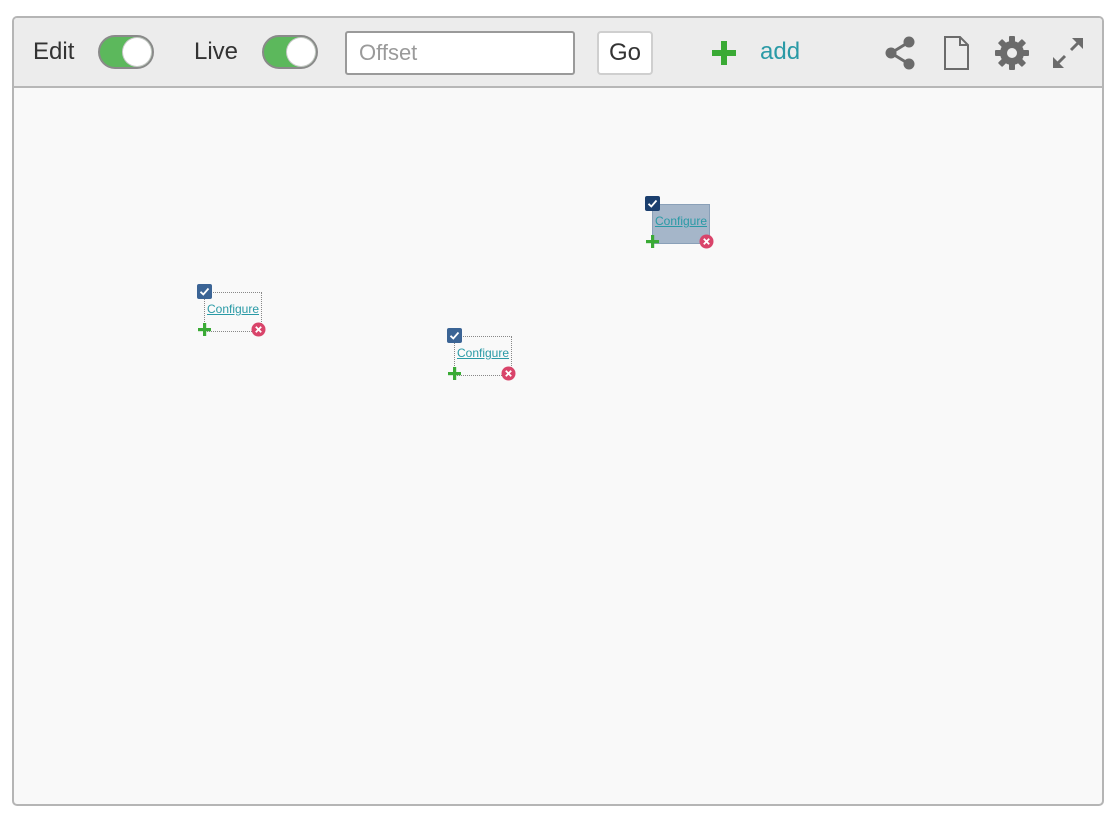 This screenshot has height=820, width=1116. Describe the element at coordinates (1012, 53) in the screenshot. I see `gear-icon` at that location.